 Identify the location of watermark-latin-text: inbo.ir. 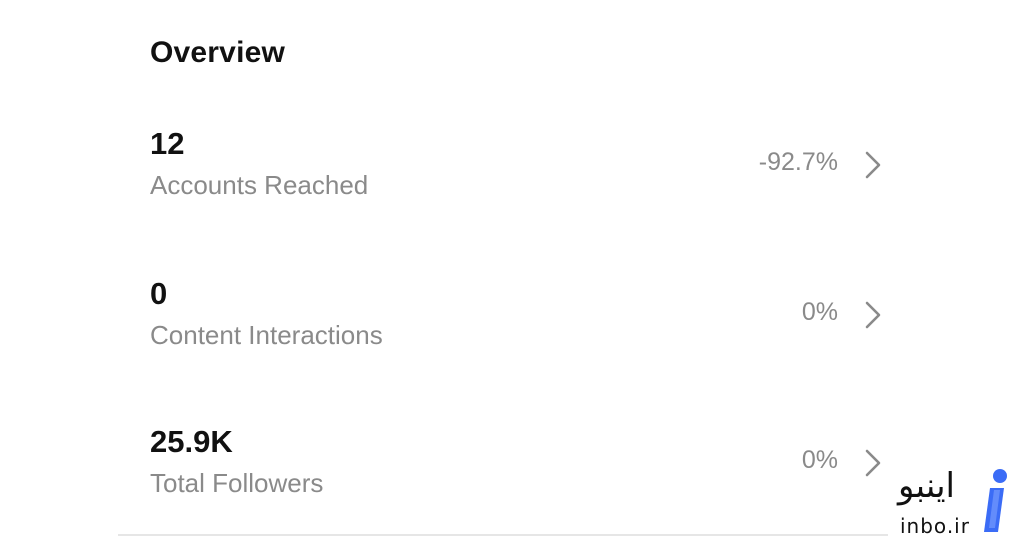
(935, 526).